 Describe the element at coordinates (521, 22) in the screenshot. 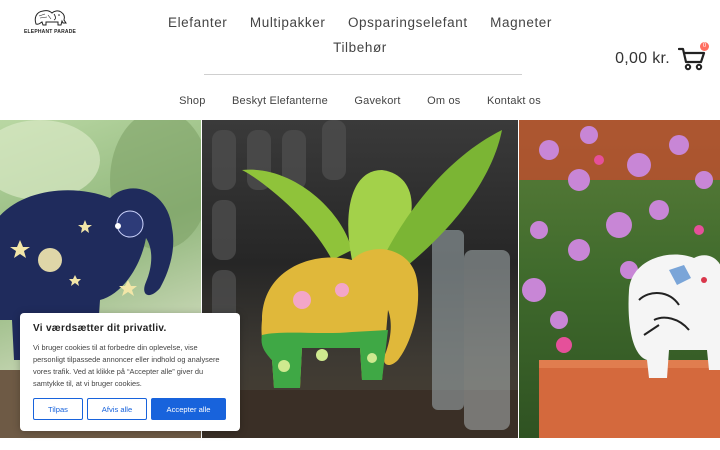

I see `nav-magneter: Magneter` at that location.